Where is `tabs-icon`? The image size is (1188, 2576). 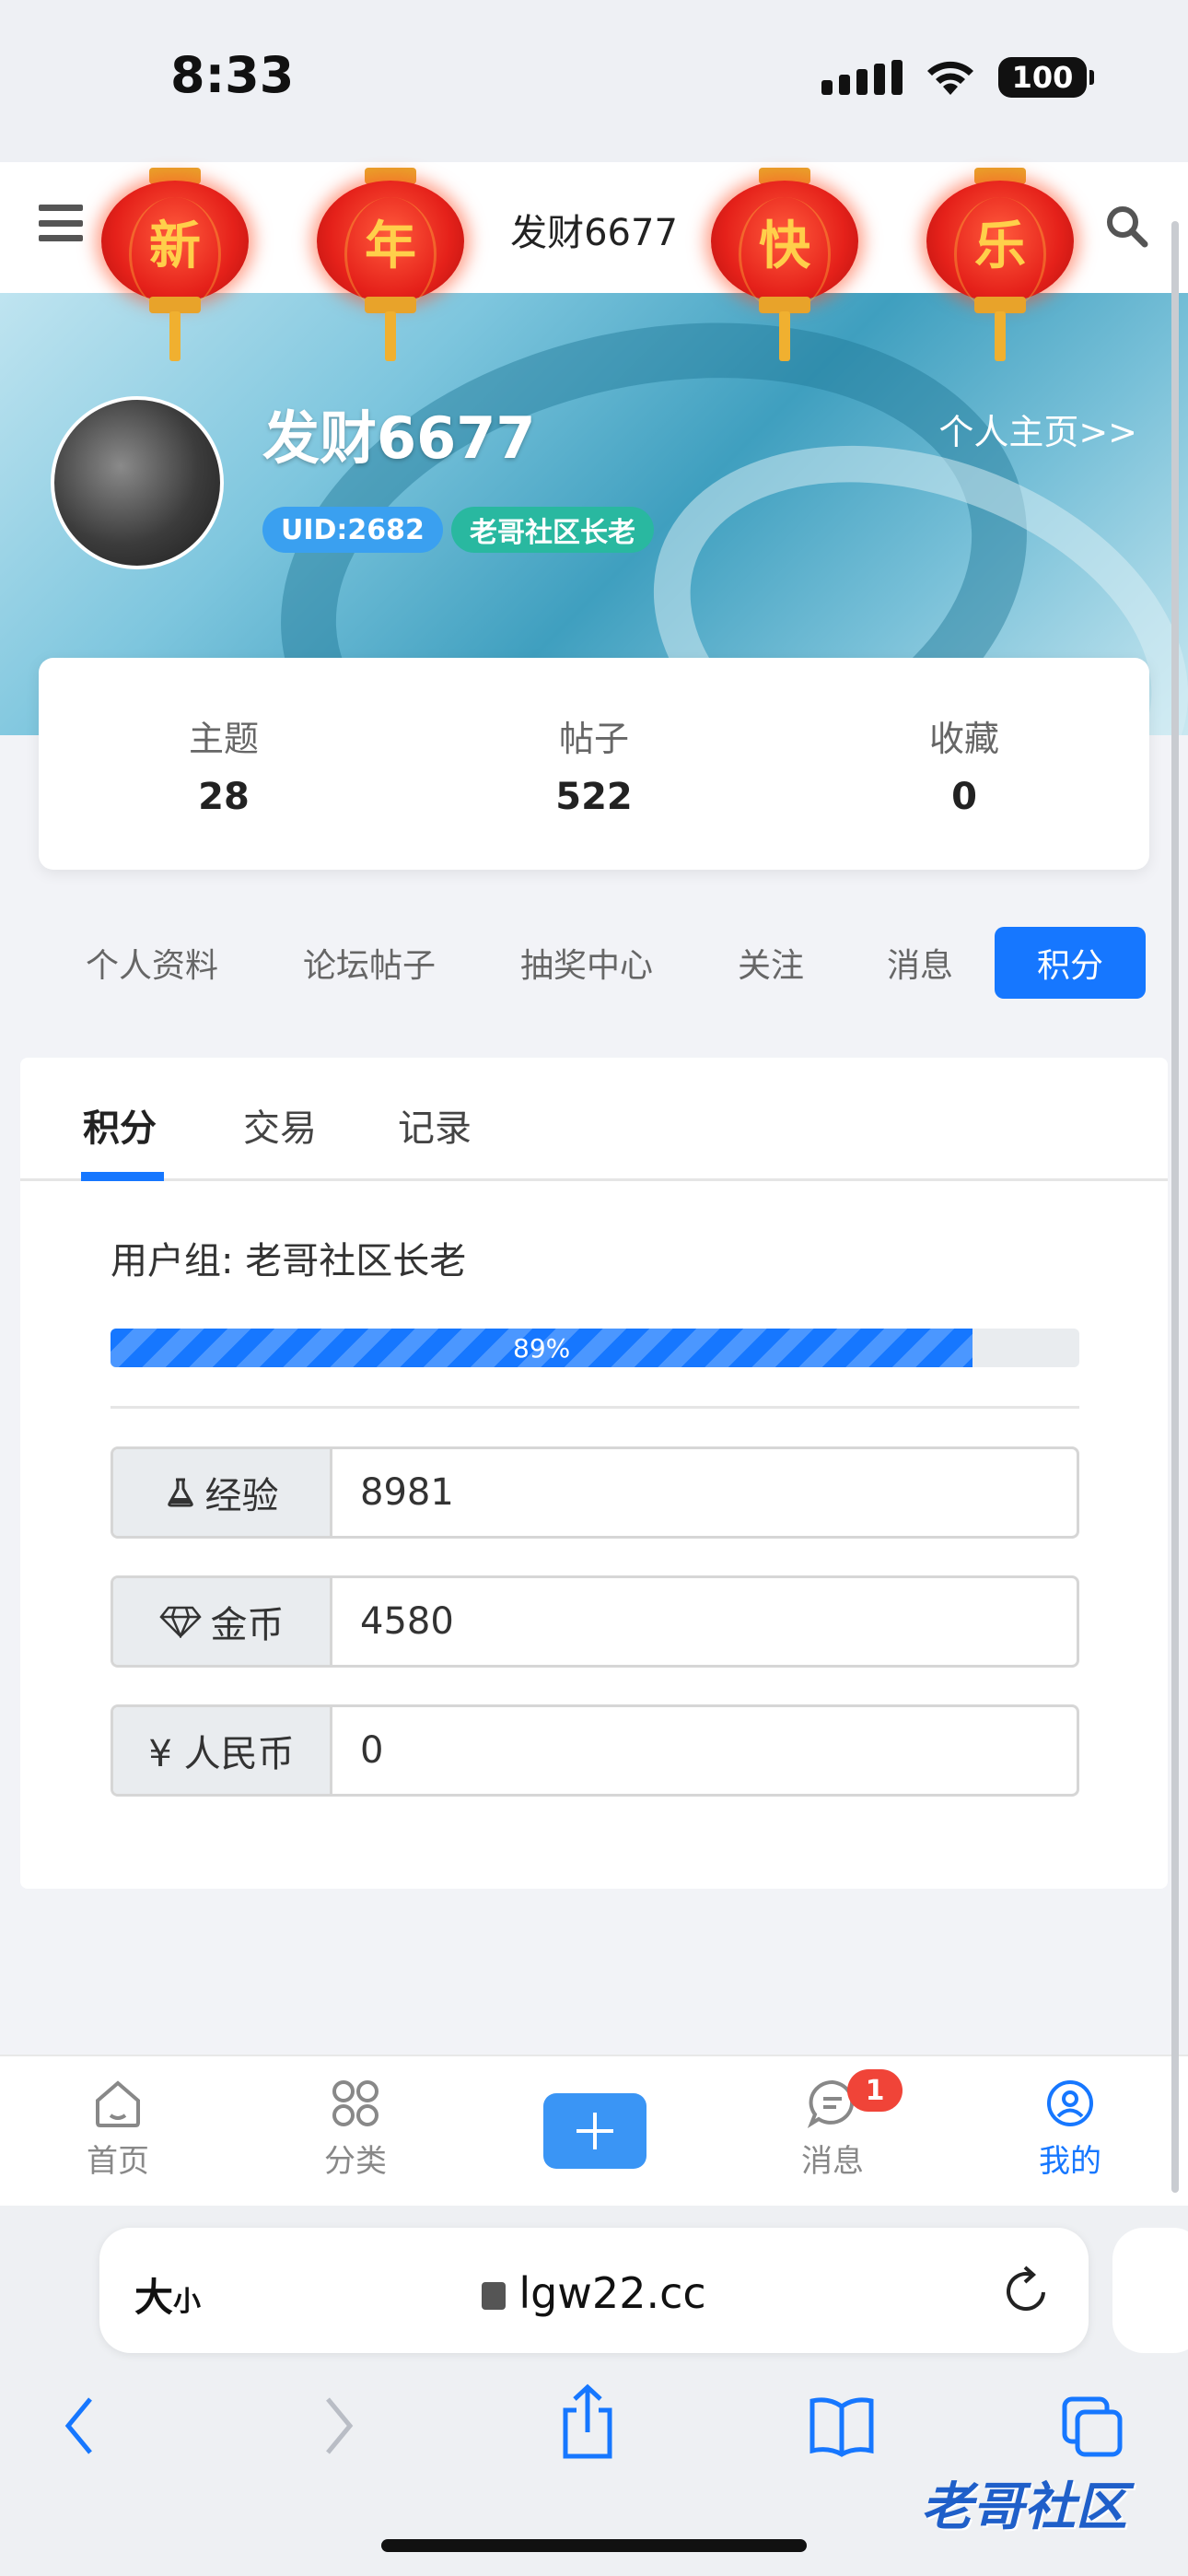 tabs-icon is located at coordinates (1092, 2427).